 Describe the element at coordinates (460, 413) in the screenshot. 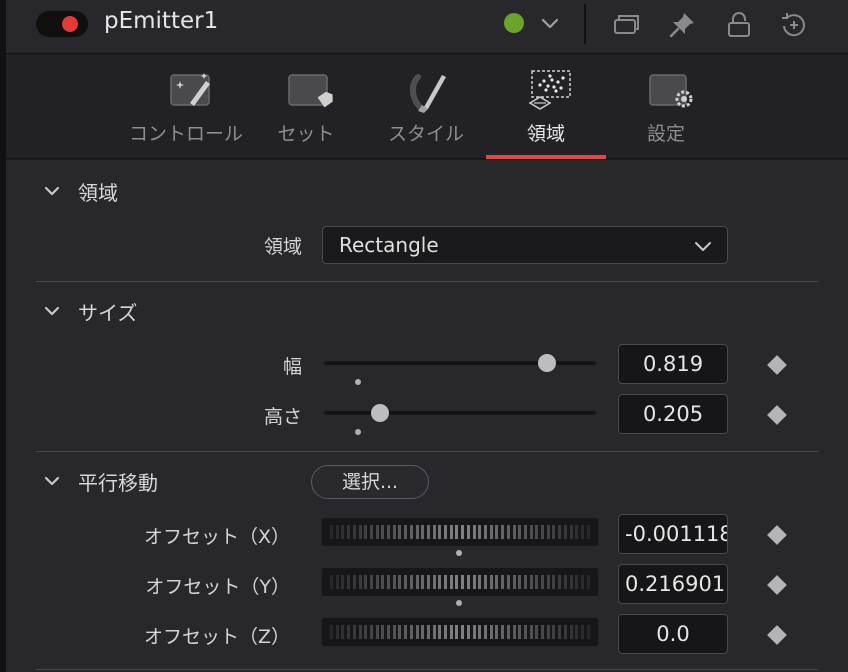

I see `height-slider` at that location.